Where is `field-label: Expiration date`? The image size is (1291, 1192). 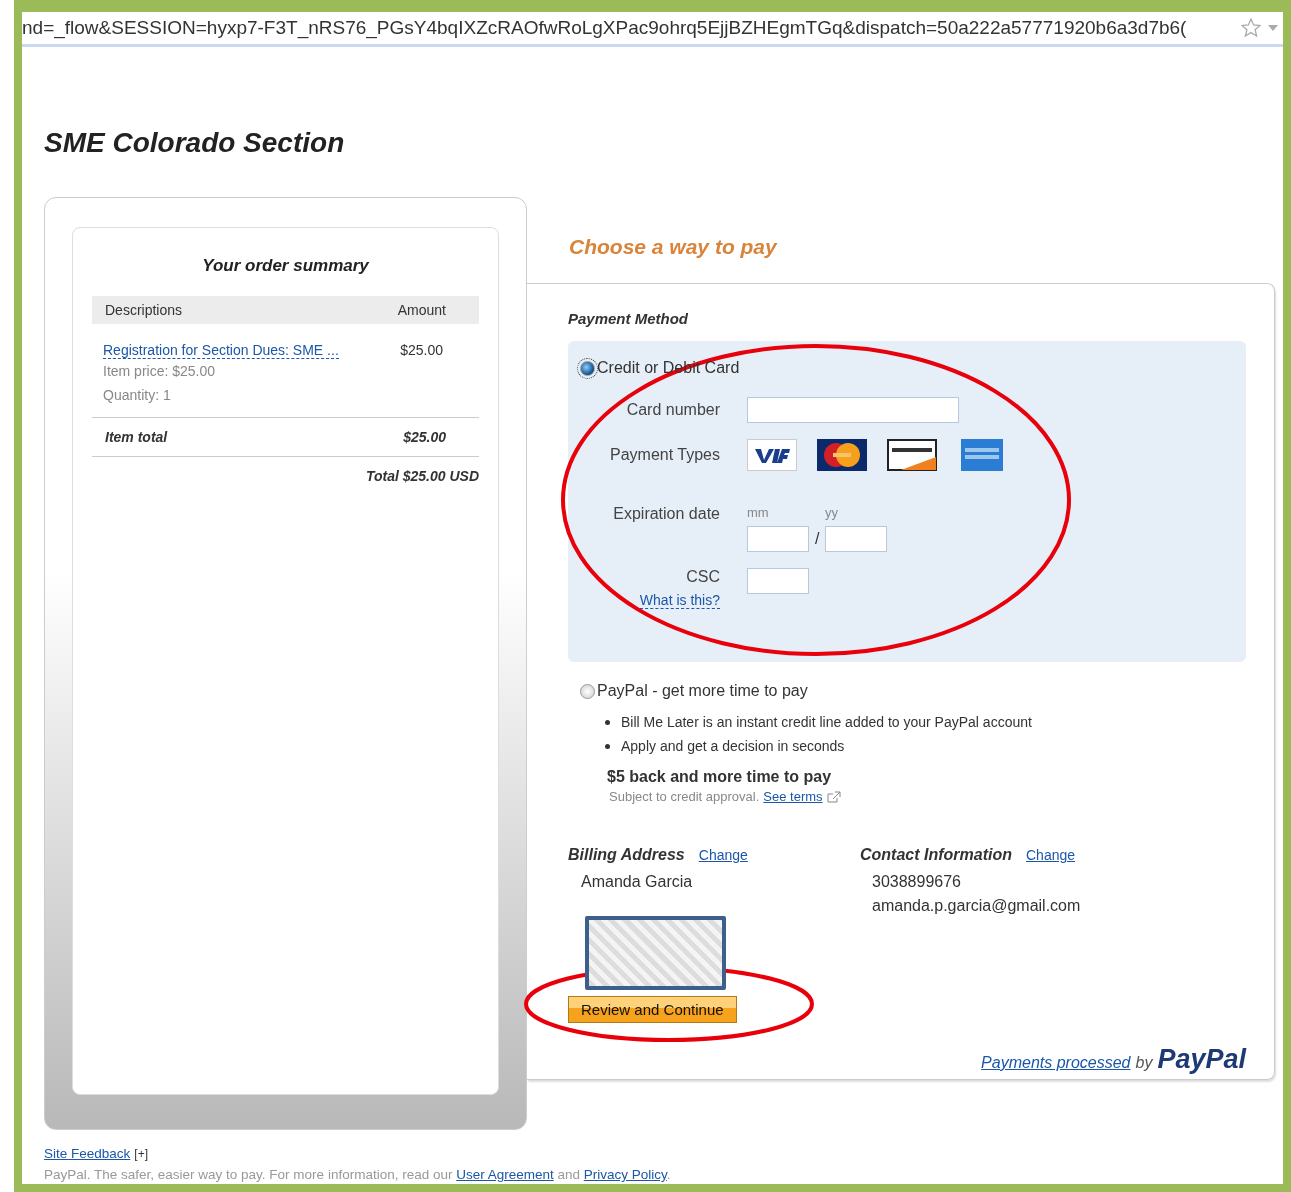
field-label: Expiration date is located at coordinates (666, 514).